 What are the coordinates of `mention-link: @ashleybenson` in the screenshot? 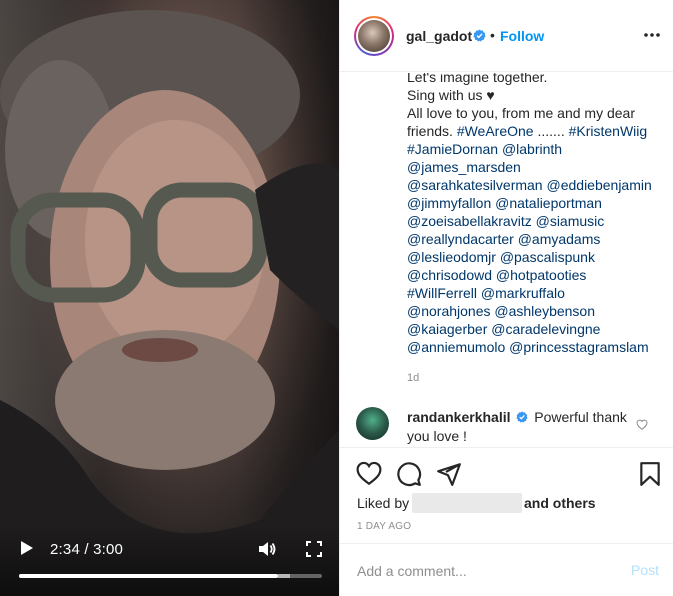 It's located at (544, 311).